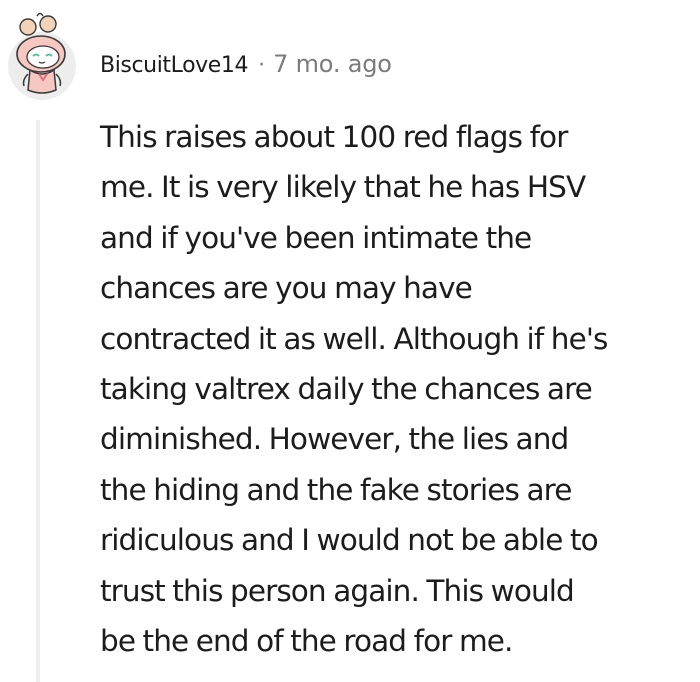  I want to click on snoo-avatar-icon, so click(42, 56).